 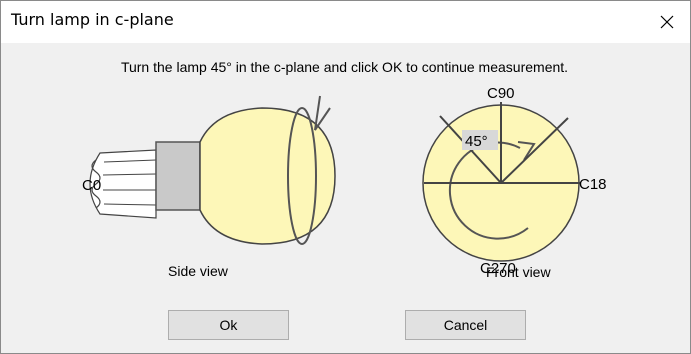 I want to click on lamp-socket, so click(x=178, y=176).